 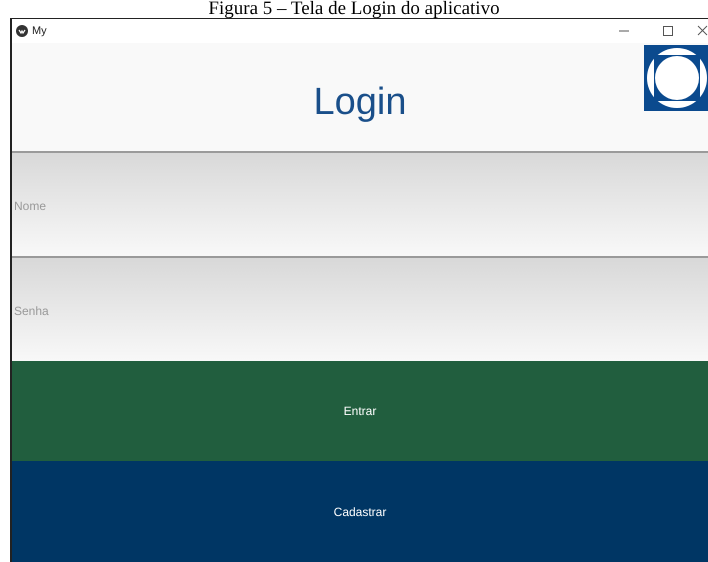 What do you see at coordinates (354, 9) in the screenshot?
I see `figure-caption: Figura 5 – Tela de Login do aplicativo` at bounding box center [354, 9].